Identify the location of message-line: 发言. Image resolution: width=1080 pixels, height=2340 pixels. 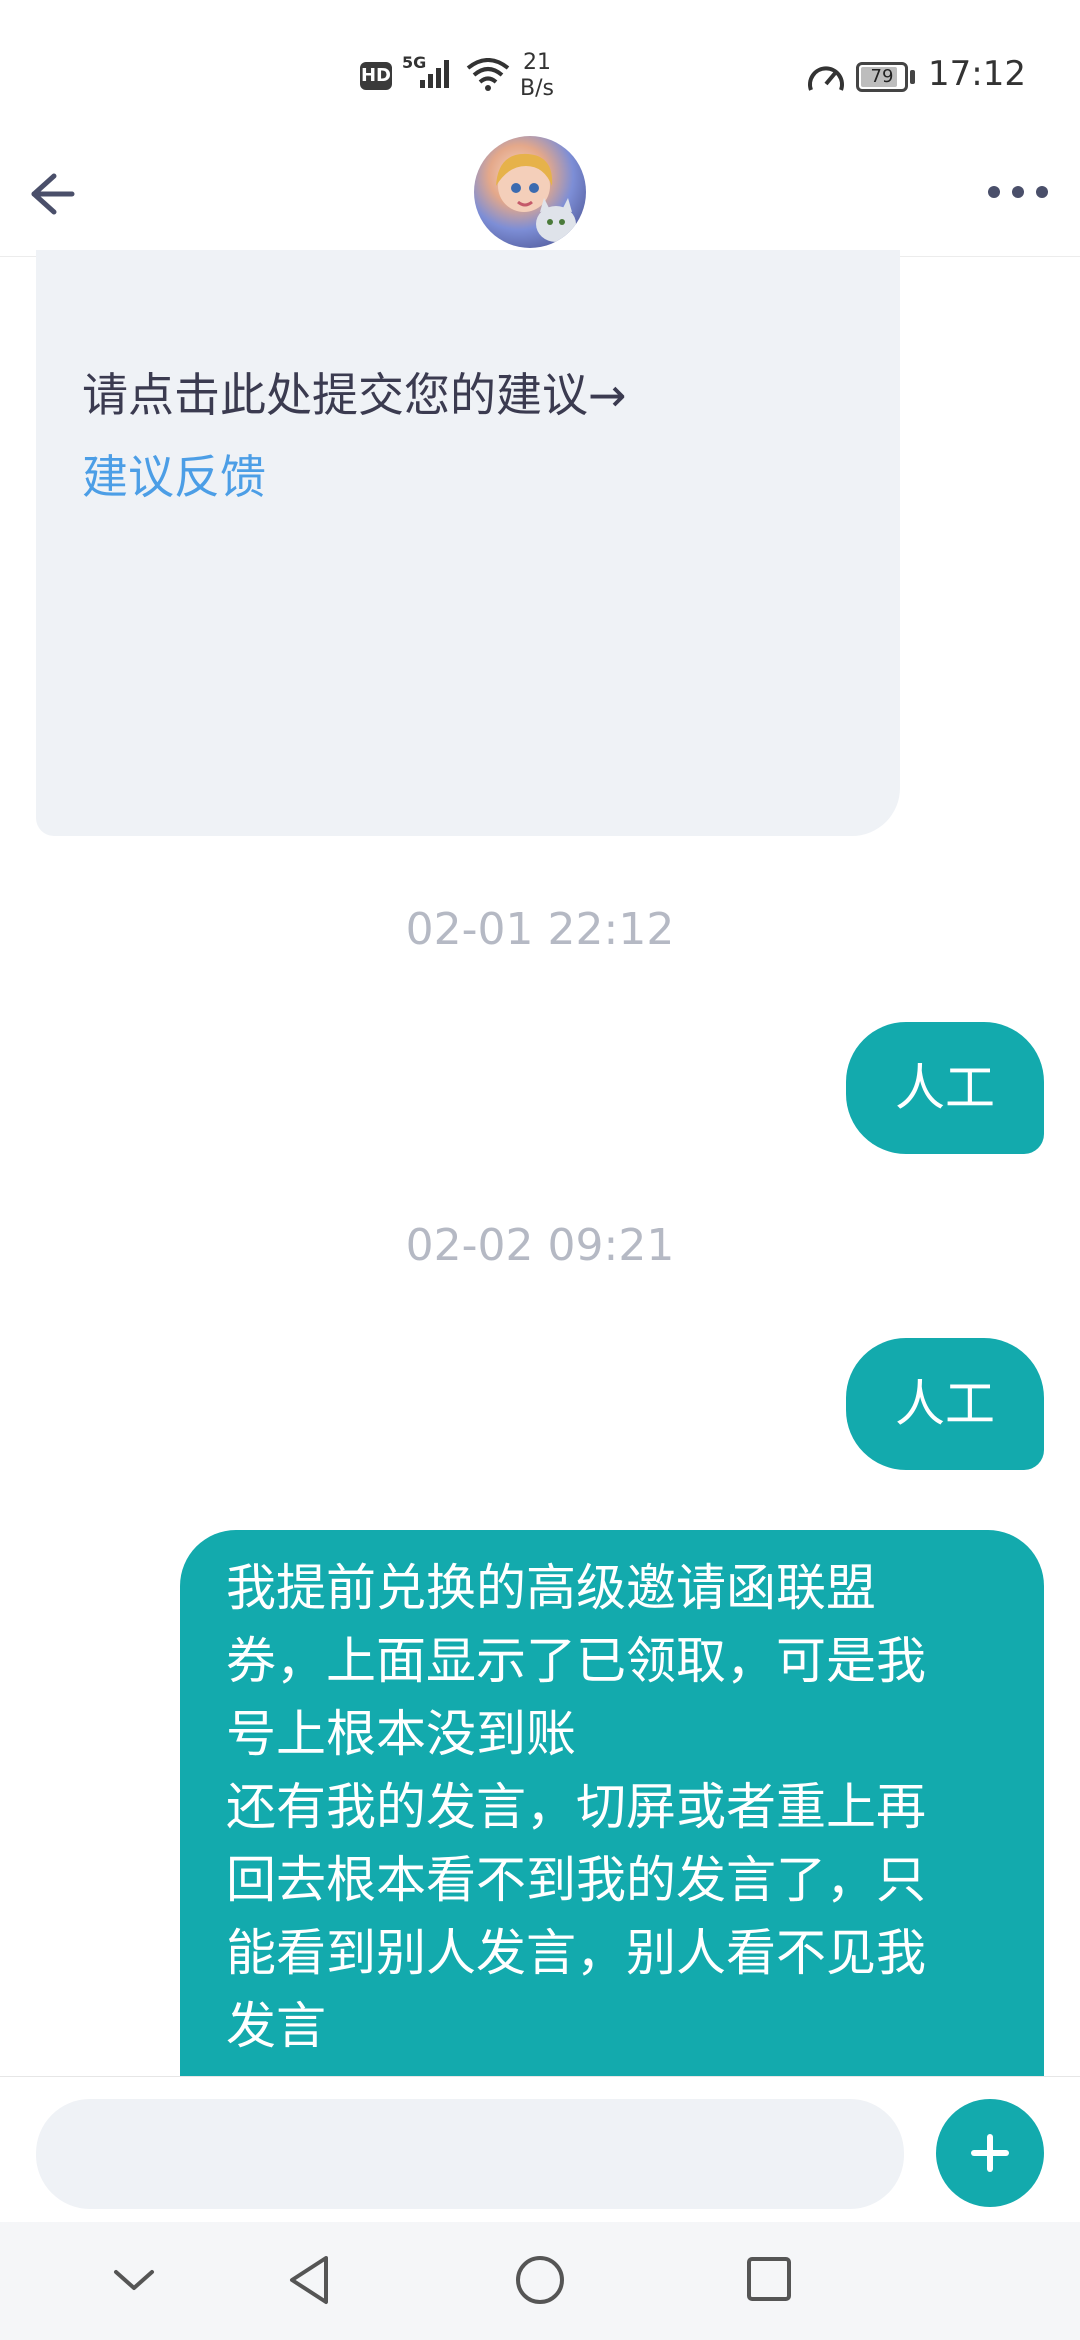
(276, 2026).